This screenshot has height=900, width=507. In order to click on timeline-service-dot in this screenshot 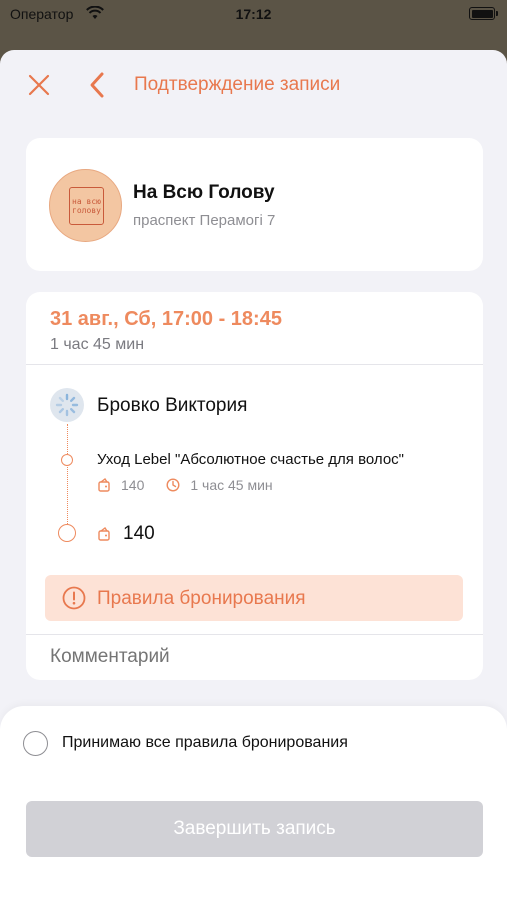, I will do `click(67, 460)`.